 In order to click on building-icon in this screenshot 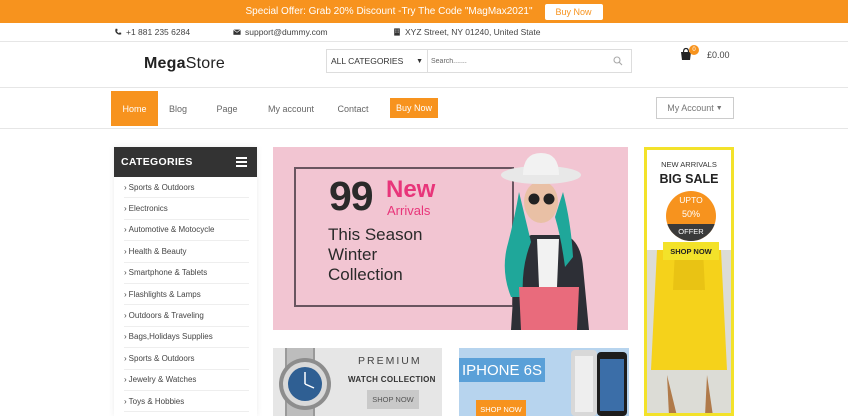, I will do `click(397, 32)`.